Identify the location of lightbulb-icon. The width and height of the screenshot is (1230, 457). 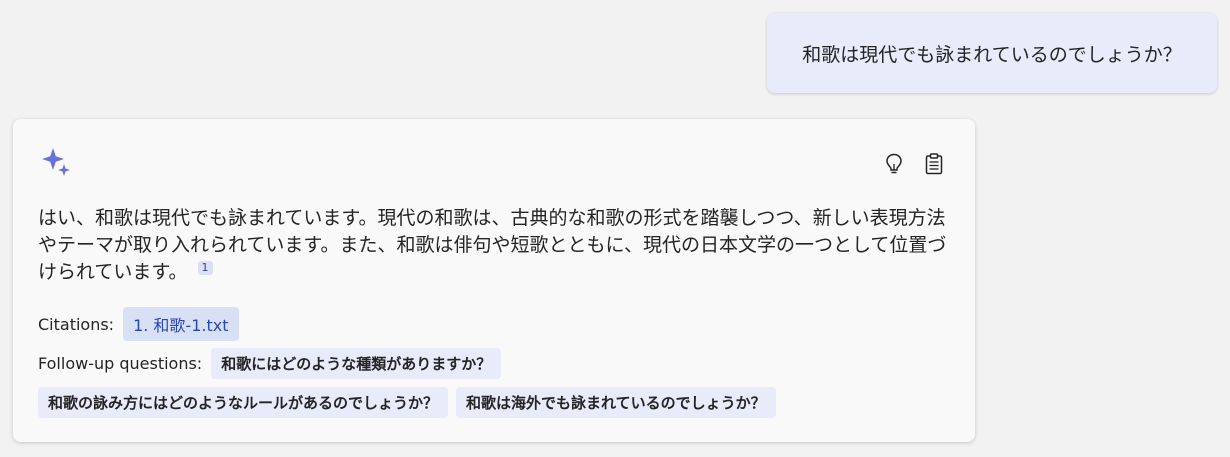
(894, 163).